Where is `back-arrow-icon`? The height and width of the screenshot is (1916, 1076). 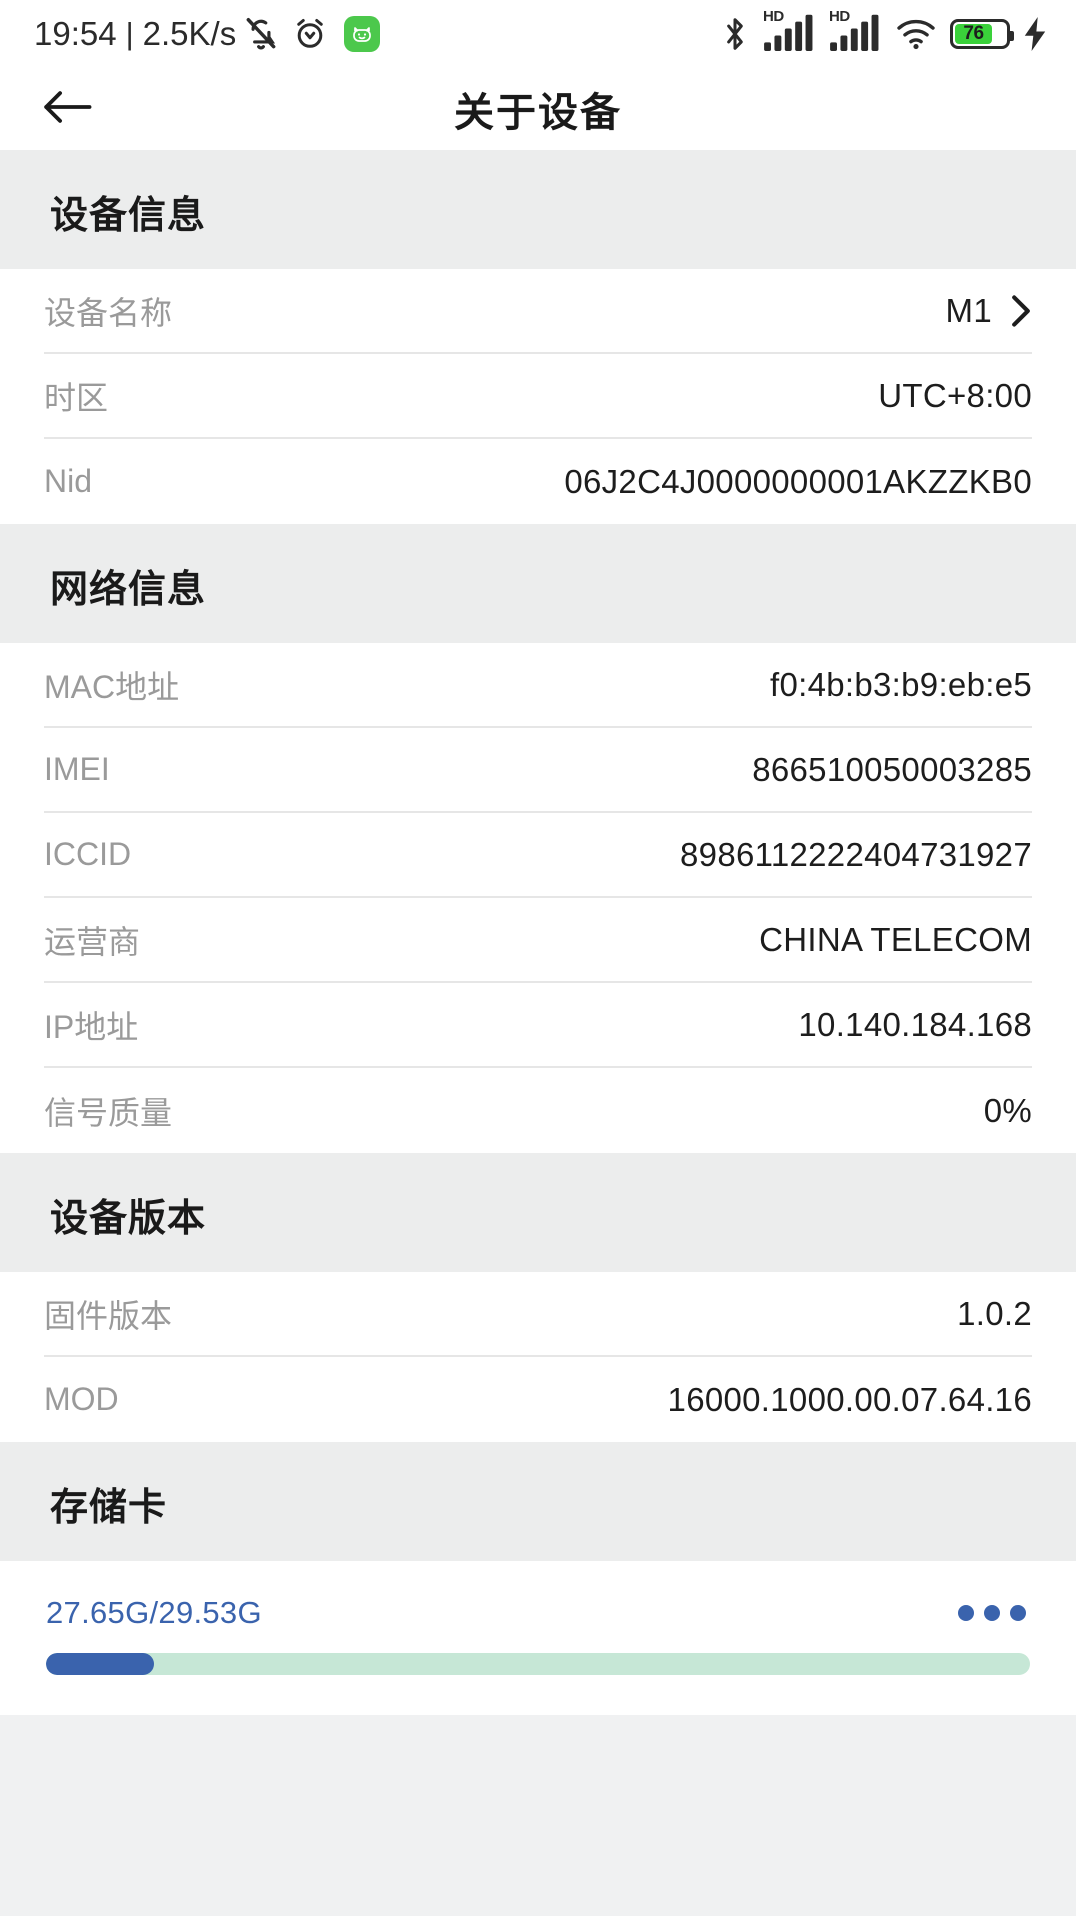
back-arrow-icon is located at coordinates (67, 109).